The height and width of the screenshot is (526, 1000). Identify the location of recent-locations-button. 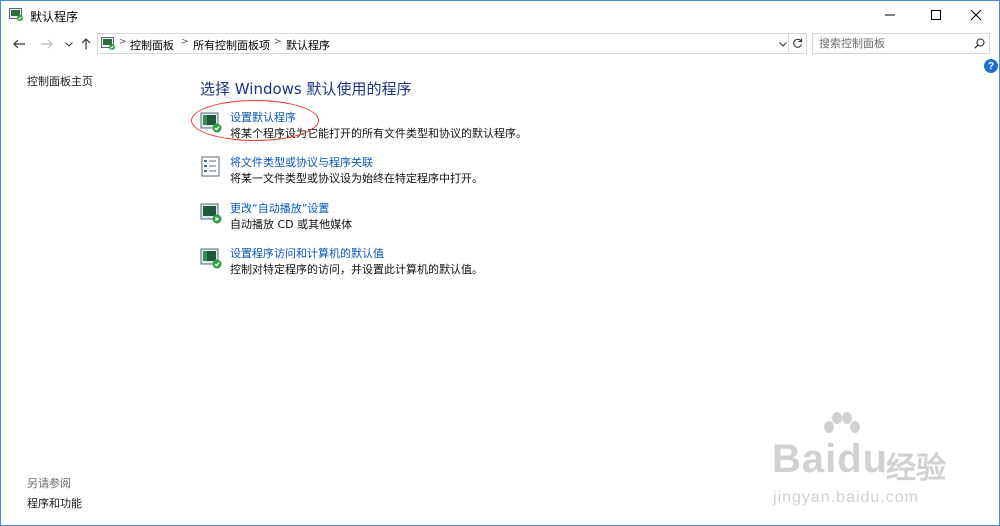
(69, 44).